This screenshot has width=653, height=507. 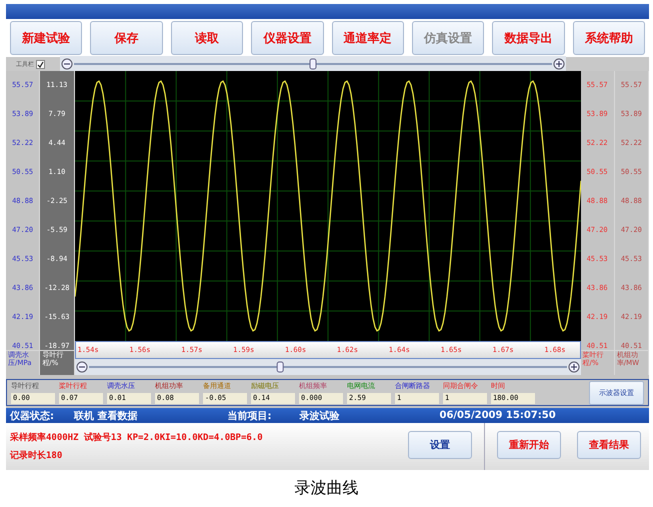 I want to click on figure-caption: 录波曲线, so click(x=326, y=488).